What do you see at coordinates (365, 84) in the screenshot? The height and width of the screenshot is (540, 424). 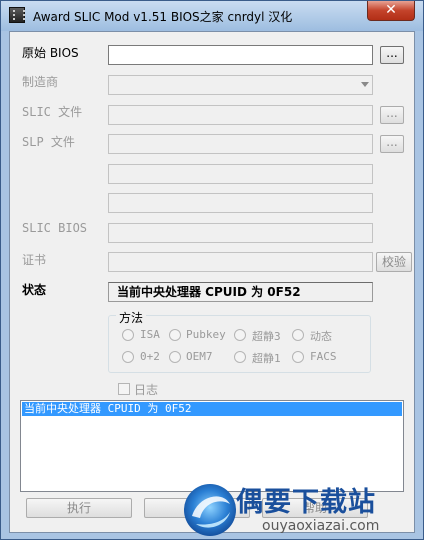 I see `chevron-down-icon` at bounding box center [365, 84].